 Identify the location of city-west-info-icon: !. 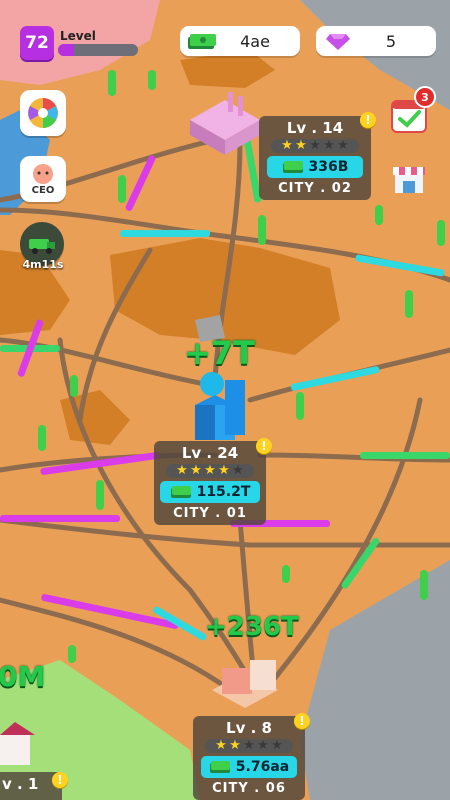
(60, 780).